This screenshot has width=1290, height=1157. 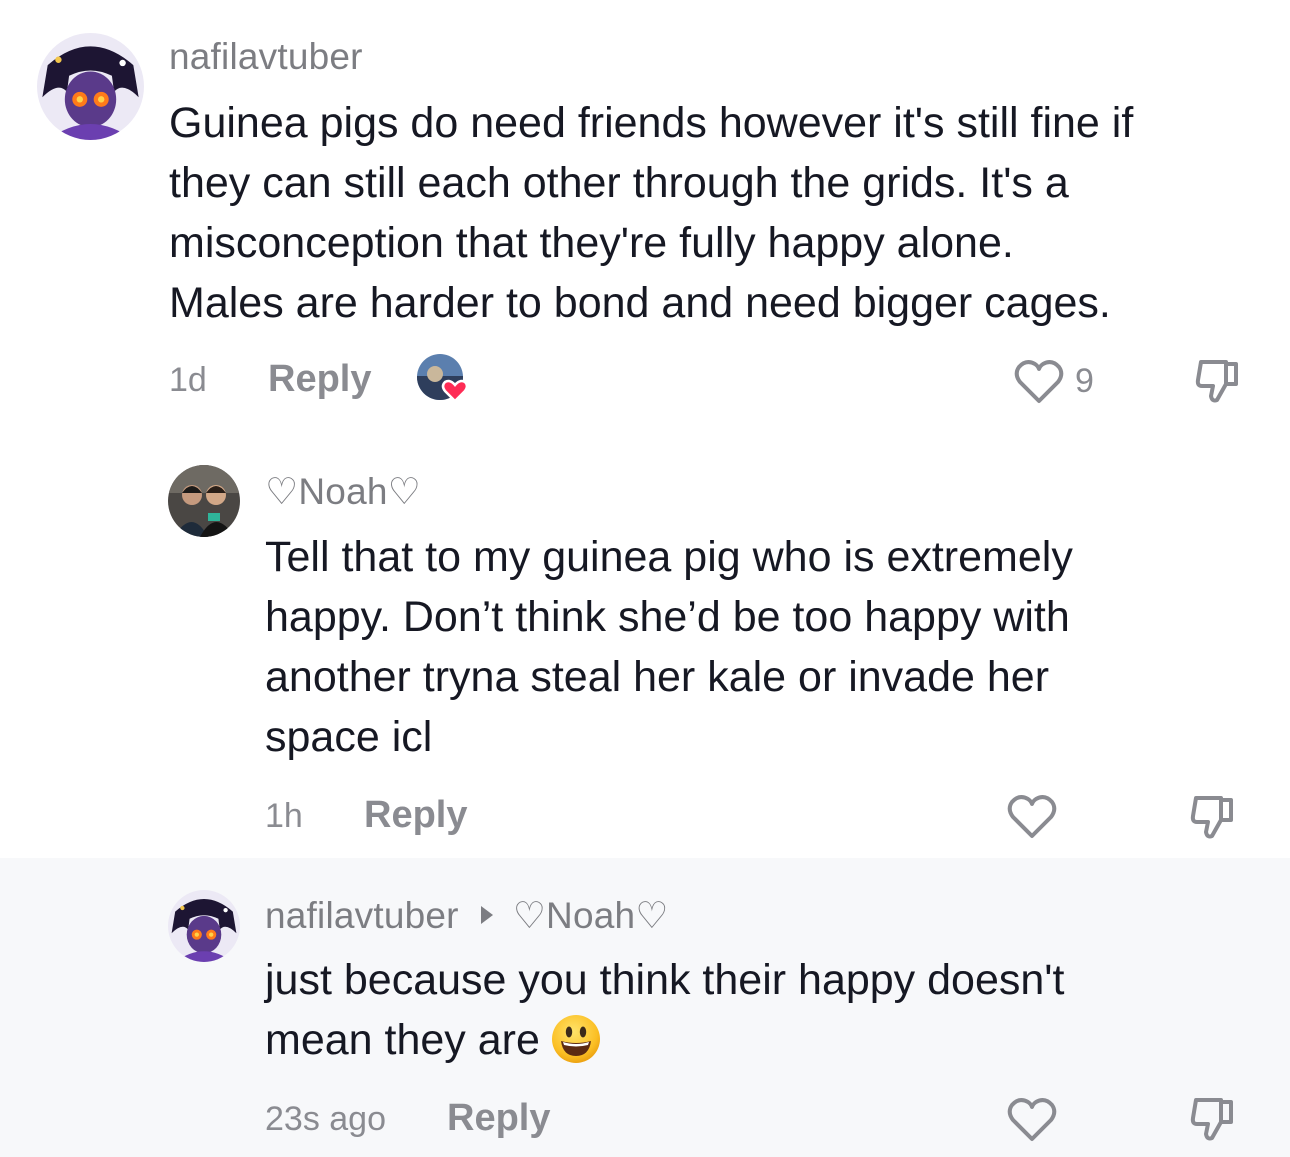 I want to click on comment-username: ♡Noah♡, so click(x=343, y=491).